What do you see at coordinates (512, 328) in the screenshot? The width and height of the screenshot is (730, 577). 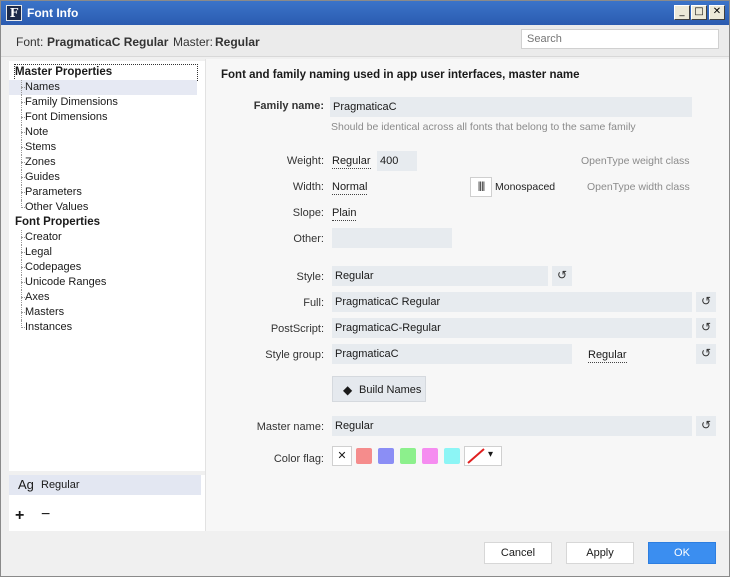 I see `postscript-field: PragmaticaC-Regular` at bounding box center [512, 328].